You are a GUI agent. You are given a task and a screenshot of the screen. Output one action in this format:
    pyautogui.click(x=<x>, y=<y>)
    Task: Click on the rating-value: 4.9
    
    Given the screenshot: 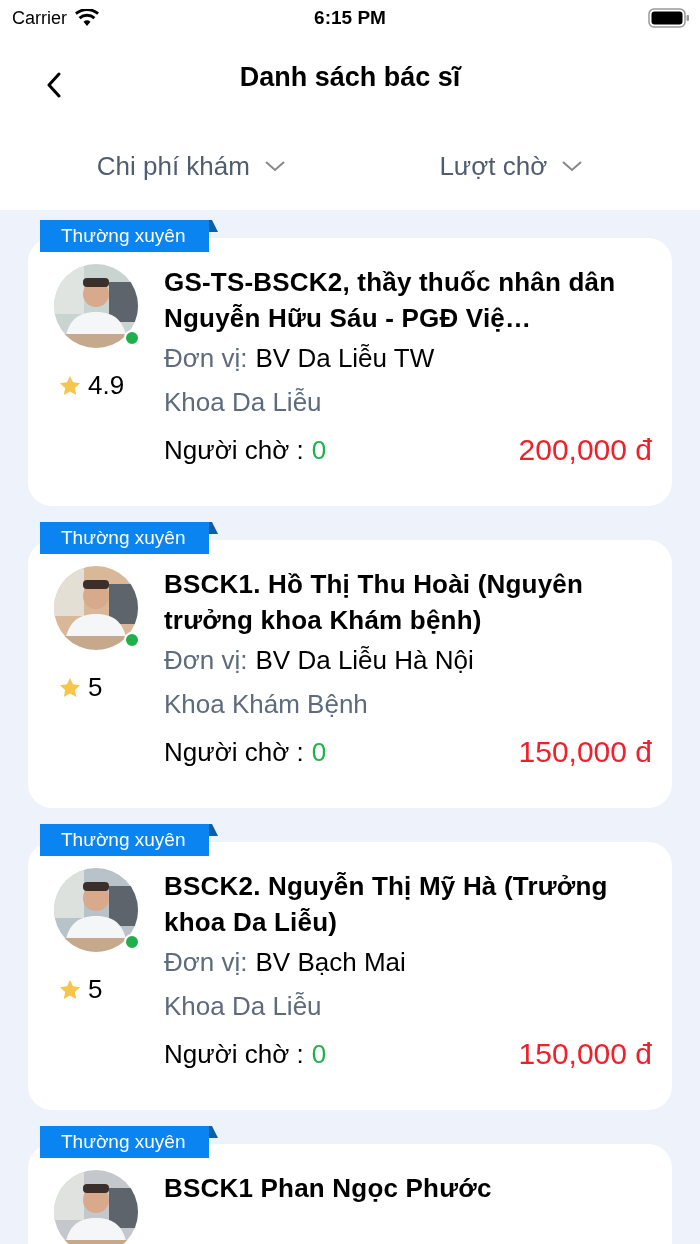 What is the action you would take?
    pyautogui.click(x=106, y=385)
    